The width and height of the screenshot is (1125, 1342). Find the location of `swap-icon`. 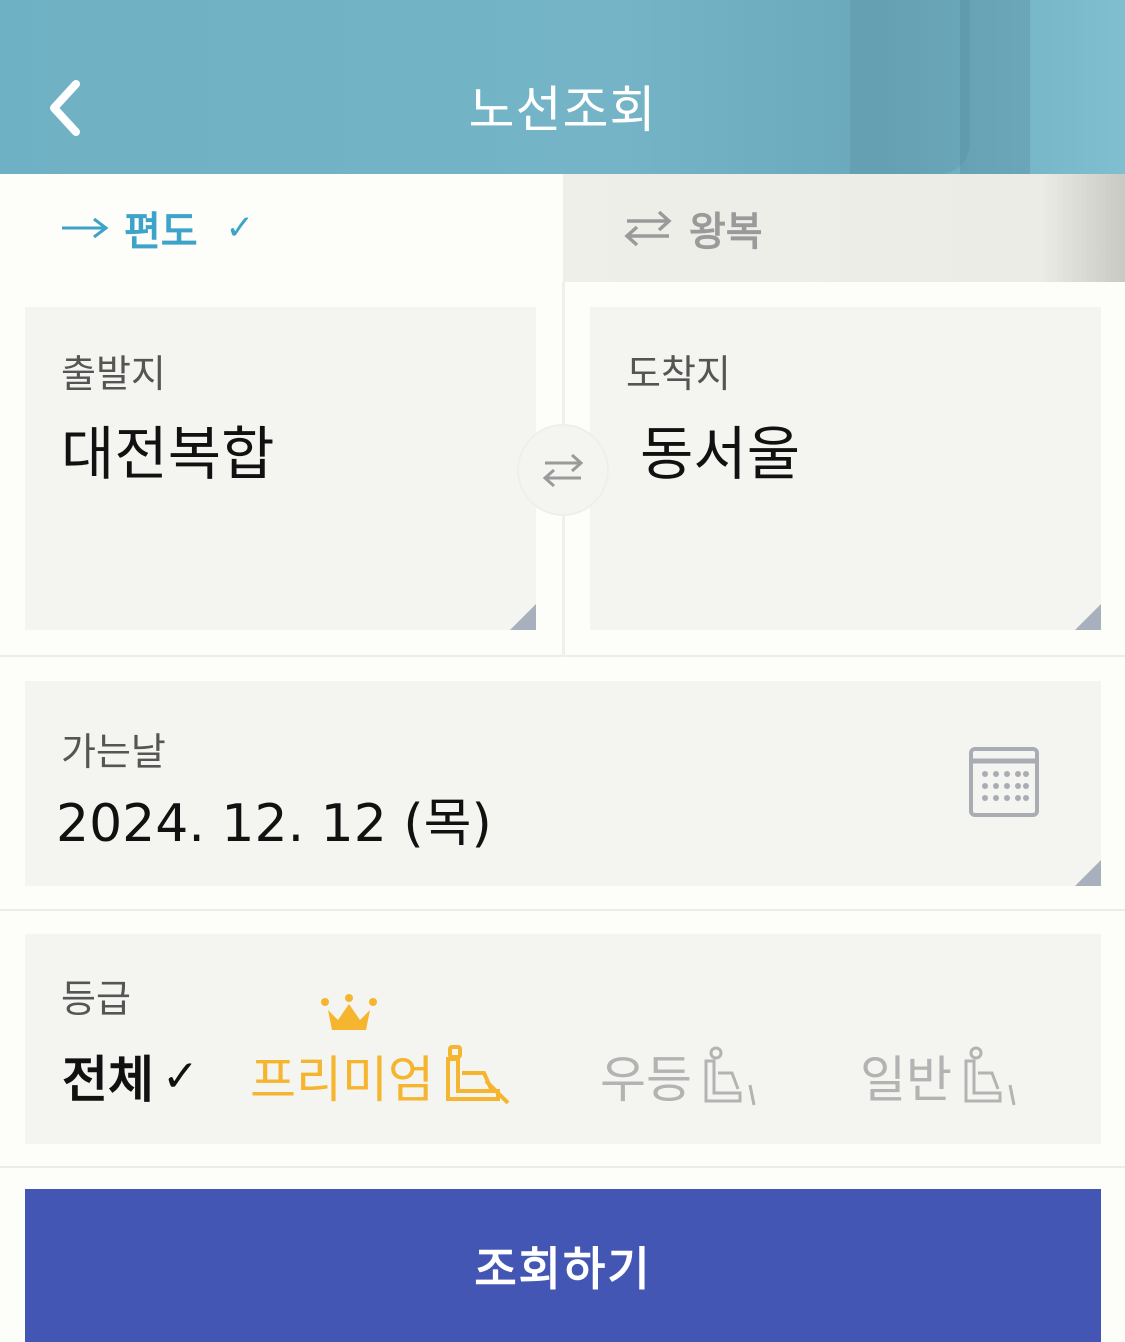

swap-icon is located at coordinates (563, 470).